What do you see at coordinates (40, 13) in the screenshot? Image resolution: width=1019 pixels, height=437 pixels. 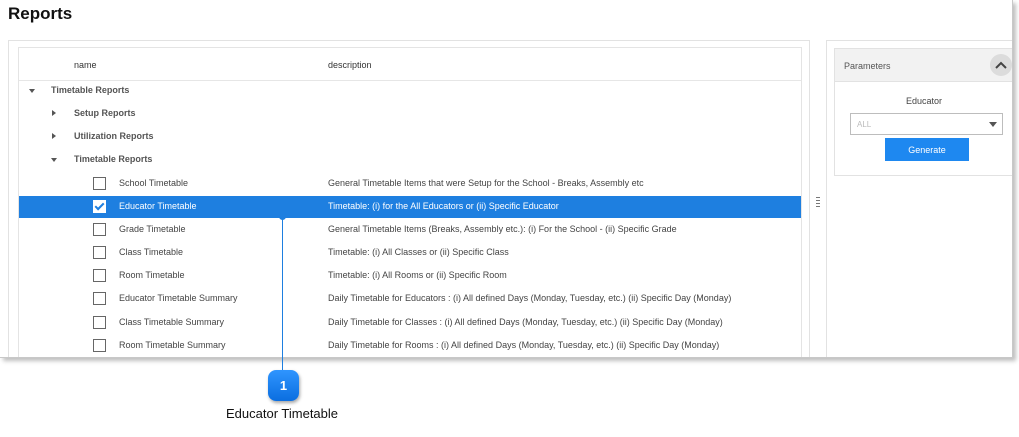 I see `page-title: Reports` at bounding box center [40, 13].